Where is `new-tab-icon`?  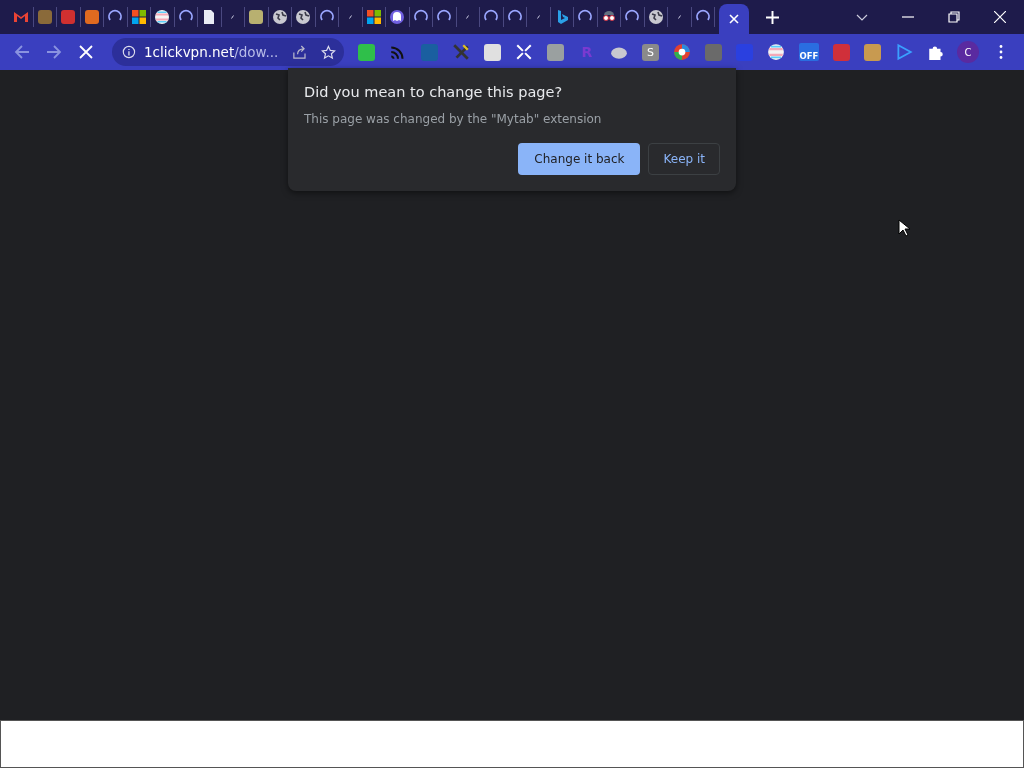
new-tab-icon is located at coordinates (772, 17).